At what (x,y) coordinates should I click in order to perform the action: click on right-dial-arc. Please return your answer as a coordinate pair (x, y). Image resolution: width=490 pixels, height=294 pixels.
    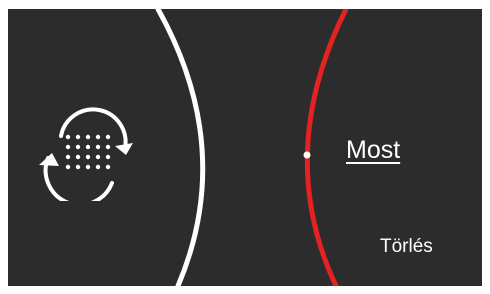
    Looking at the image, I should click on (326, 147).